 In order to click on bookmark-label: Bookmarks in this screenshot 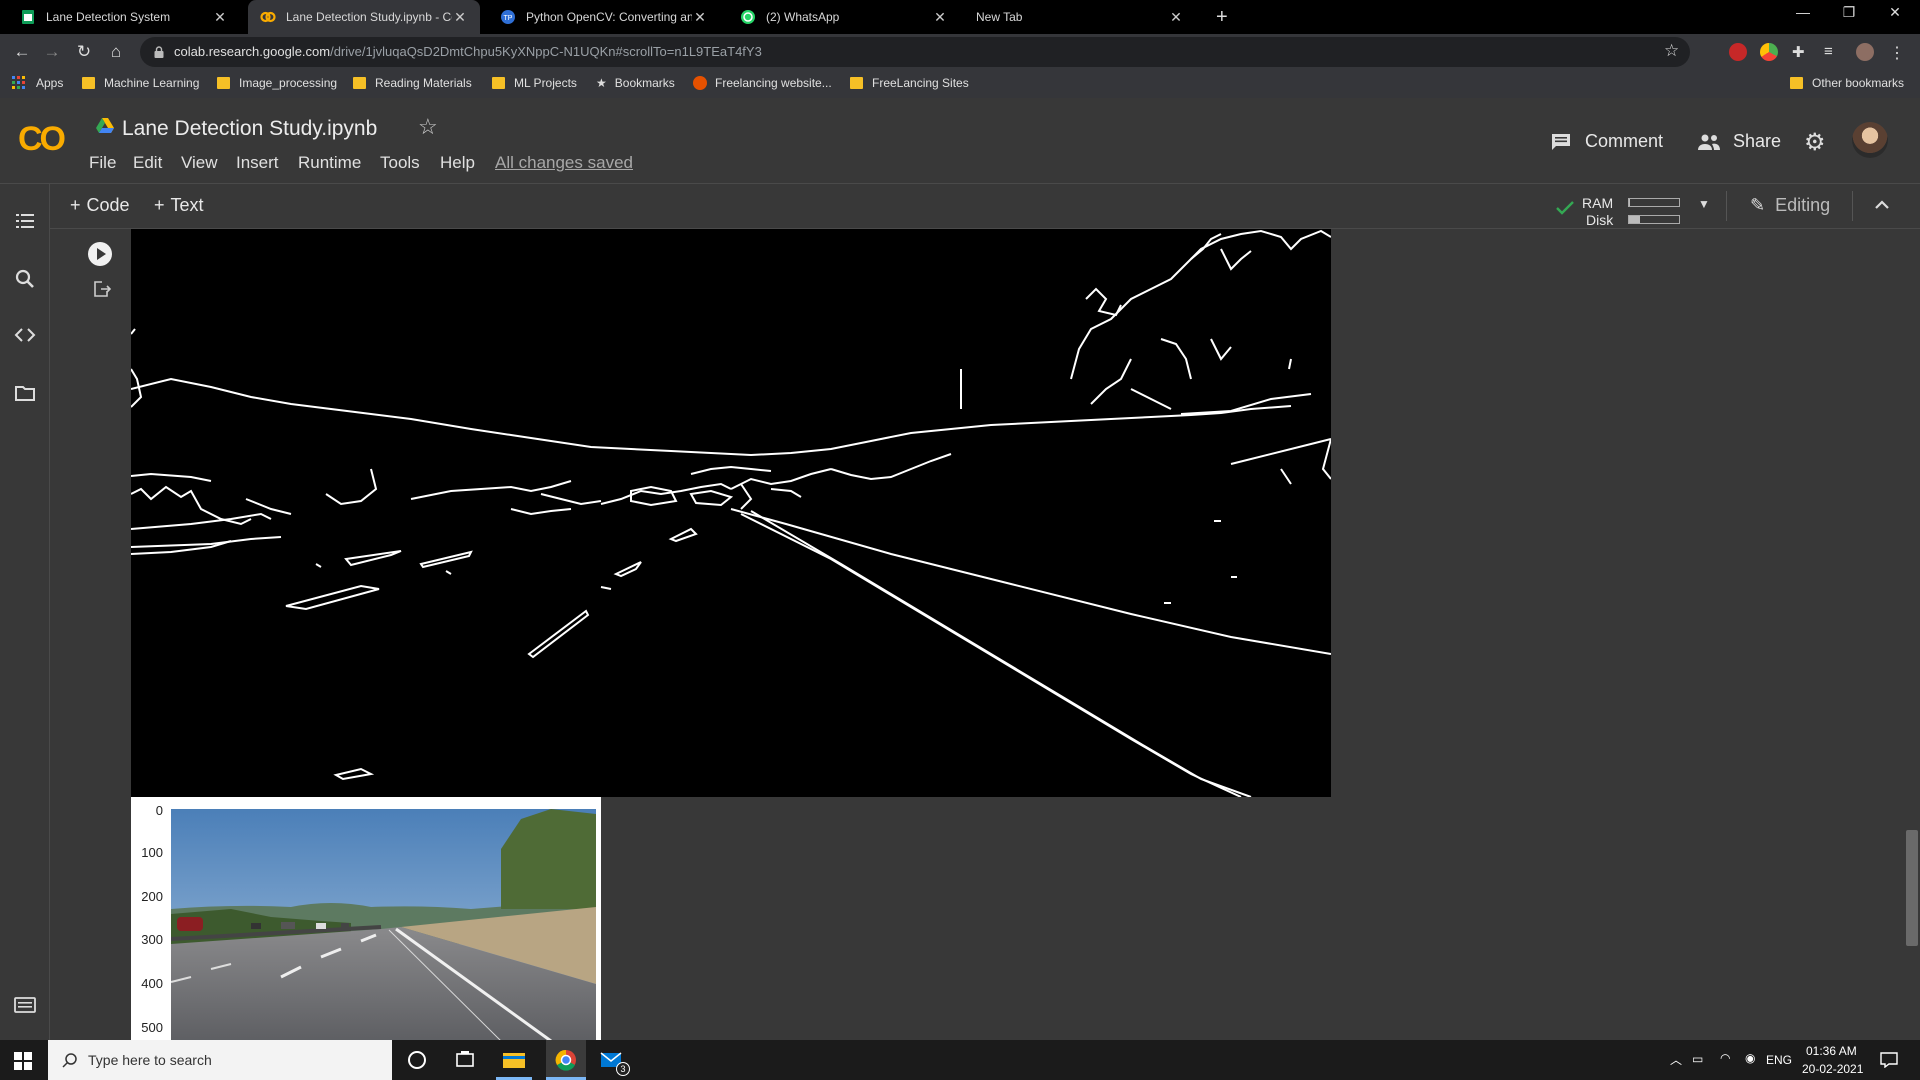, I will do `click(644, 83)`.